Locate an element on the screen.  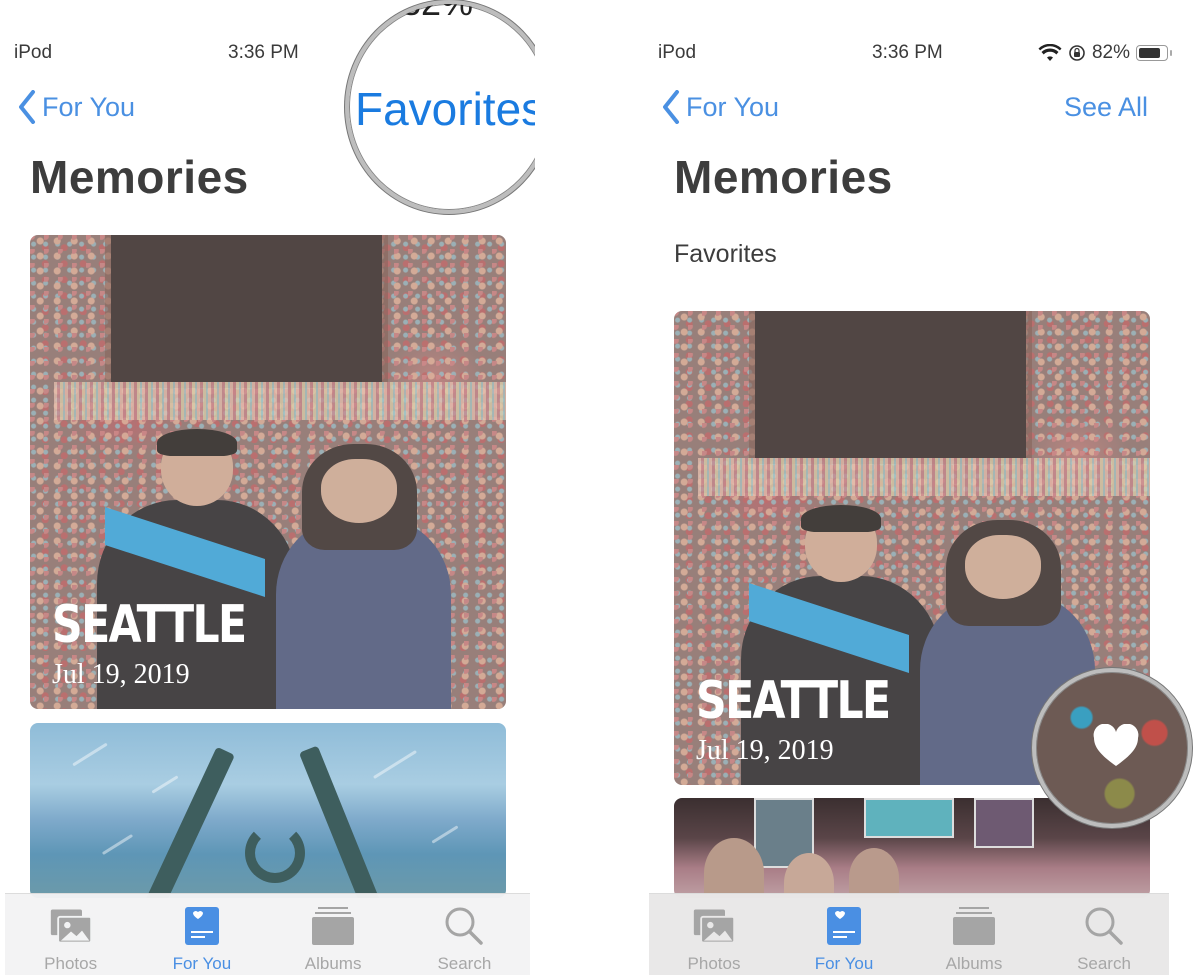
magnifier-favorites: 82% Favorites is located at coordinates (440, 107).